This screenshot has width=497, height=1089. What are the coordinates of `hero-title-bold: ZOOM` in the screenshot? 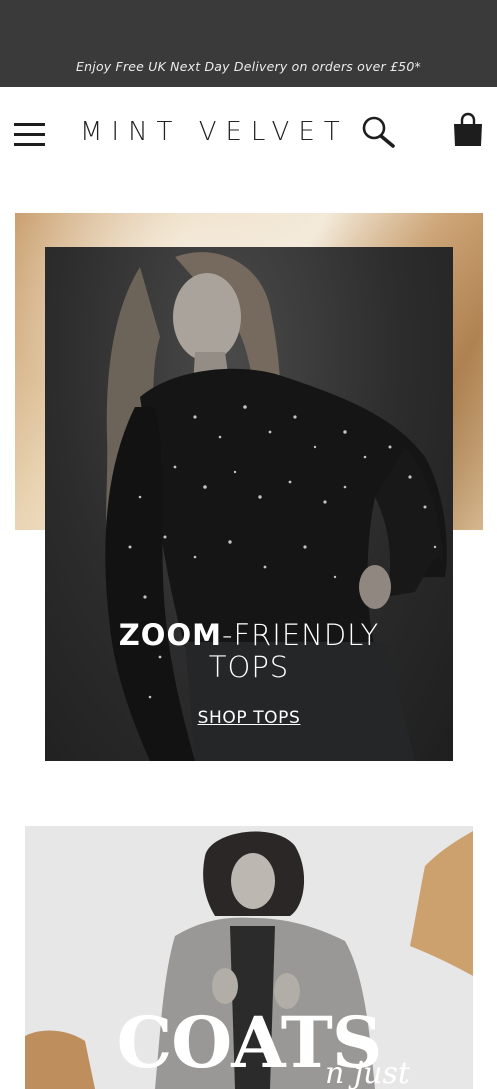 It's located at (170, 635).